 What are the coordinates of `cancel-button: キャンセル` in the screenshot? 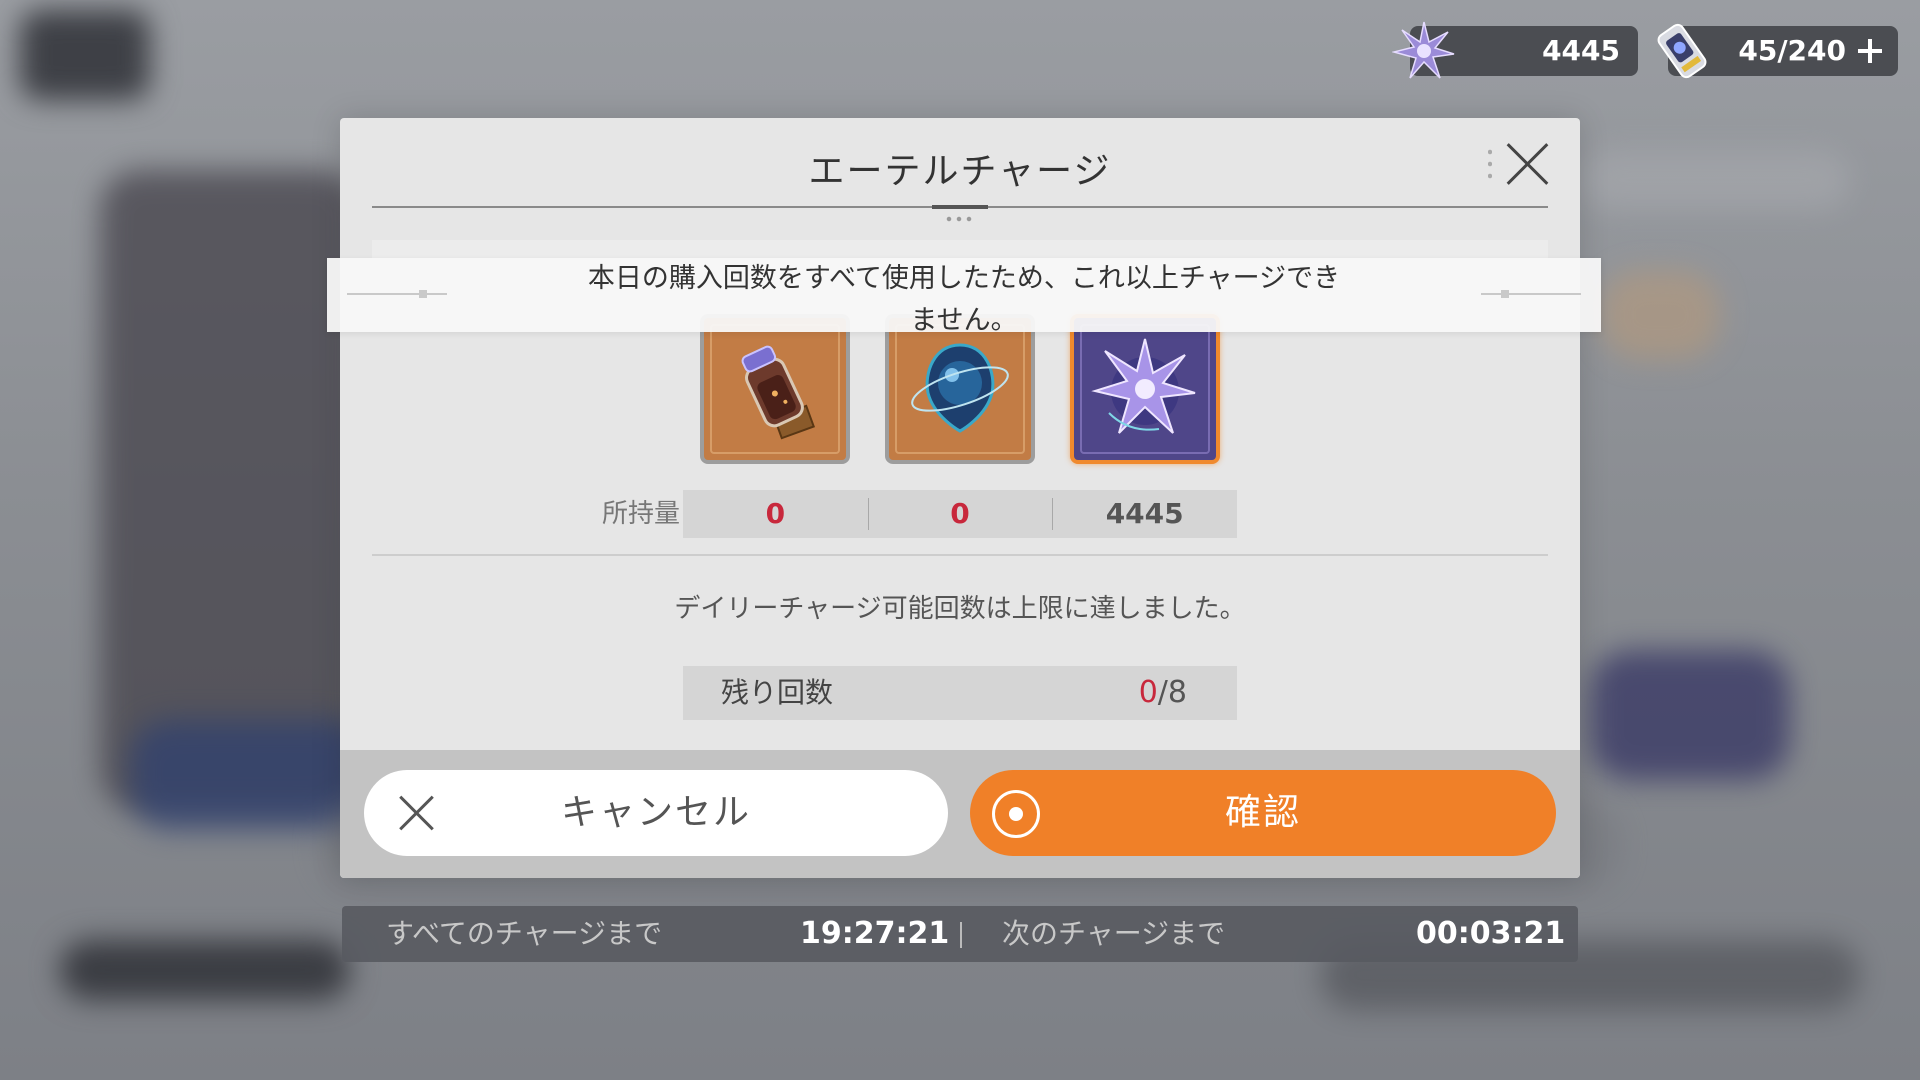 It's located at (656, 813).